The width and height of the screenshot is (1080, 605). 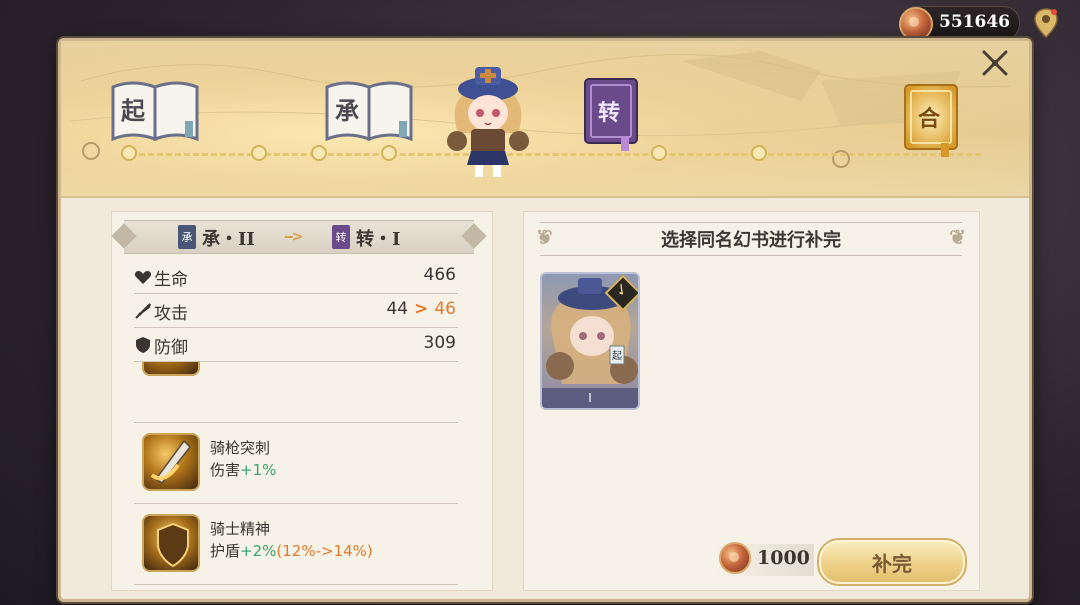 What do you see at coordinates (551, 154) in the screenshot?
I see `progress-path` at bounding box center [551, 154].